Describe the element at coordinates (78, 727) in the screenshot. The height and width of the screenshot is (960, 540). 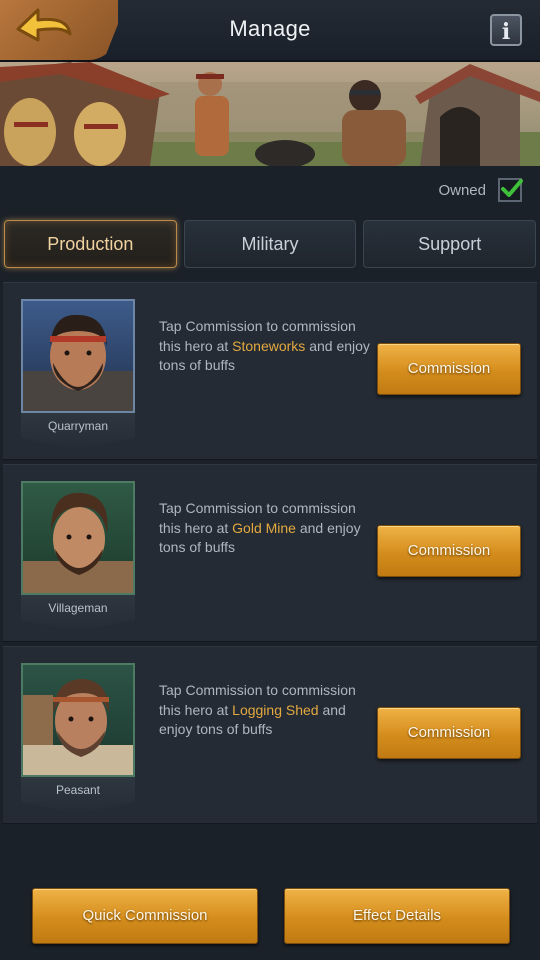
I see `peasant-avatar` at that location.